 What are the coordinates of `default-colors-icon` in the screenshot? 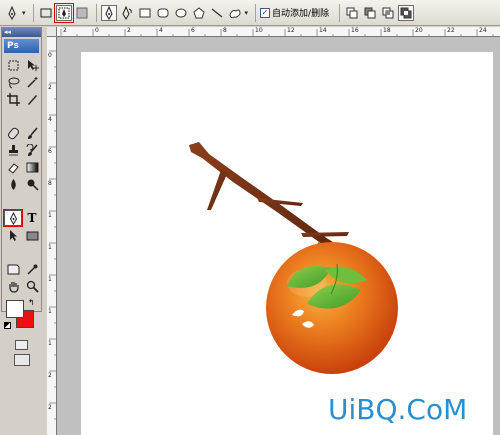 It's located at (7, 325).